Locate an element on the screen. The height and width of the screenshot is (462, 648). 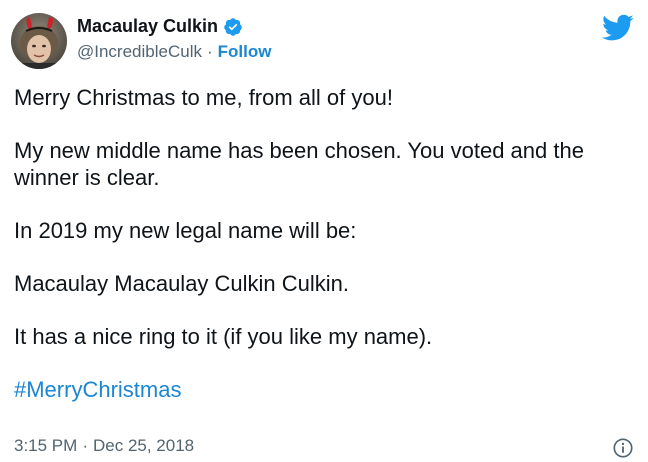
tweet-timestamp: 3:15 PM · Dec 25, 2018 is located at coordinates (104, 446).